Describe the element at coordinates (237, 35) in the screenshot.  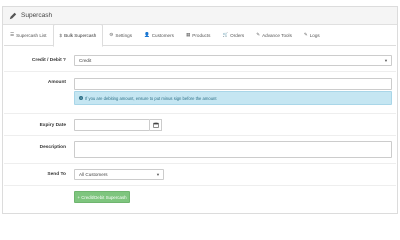
I see `tab-label: Orders` at that location.